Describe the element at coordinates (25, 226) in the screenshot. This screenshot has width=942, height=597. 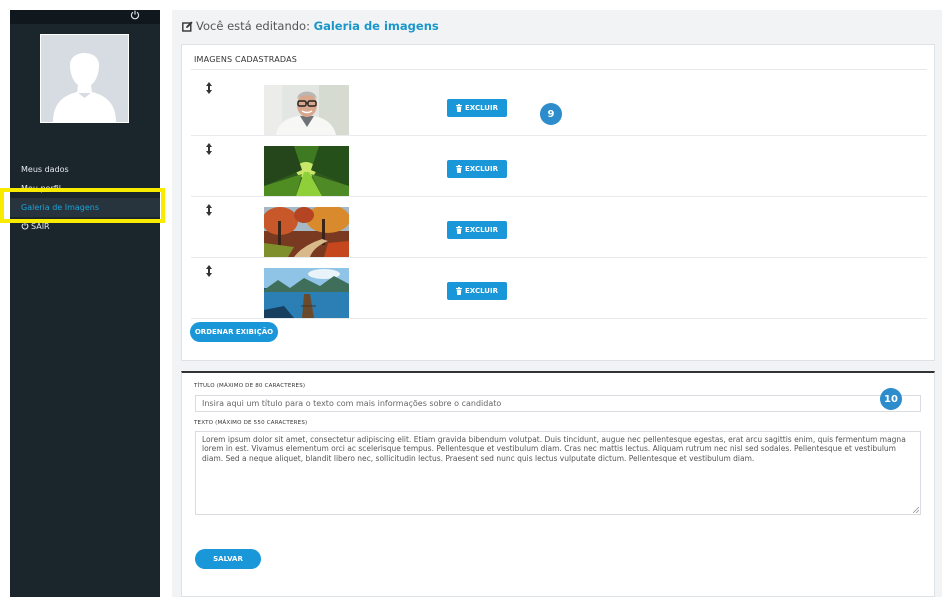
I see `logout-power-icon` at that location.